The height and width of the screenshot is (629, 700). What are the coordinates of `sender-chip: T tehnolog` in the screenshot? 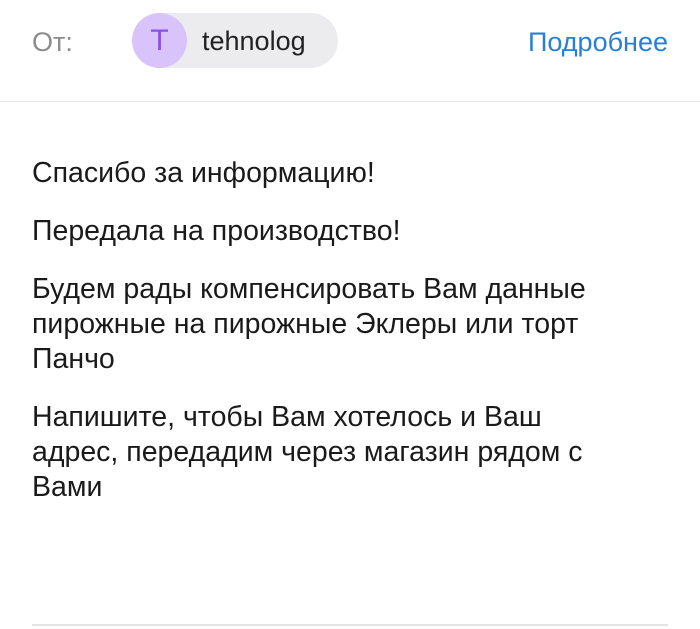 It's located at (235, 40).